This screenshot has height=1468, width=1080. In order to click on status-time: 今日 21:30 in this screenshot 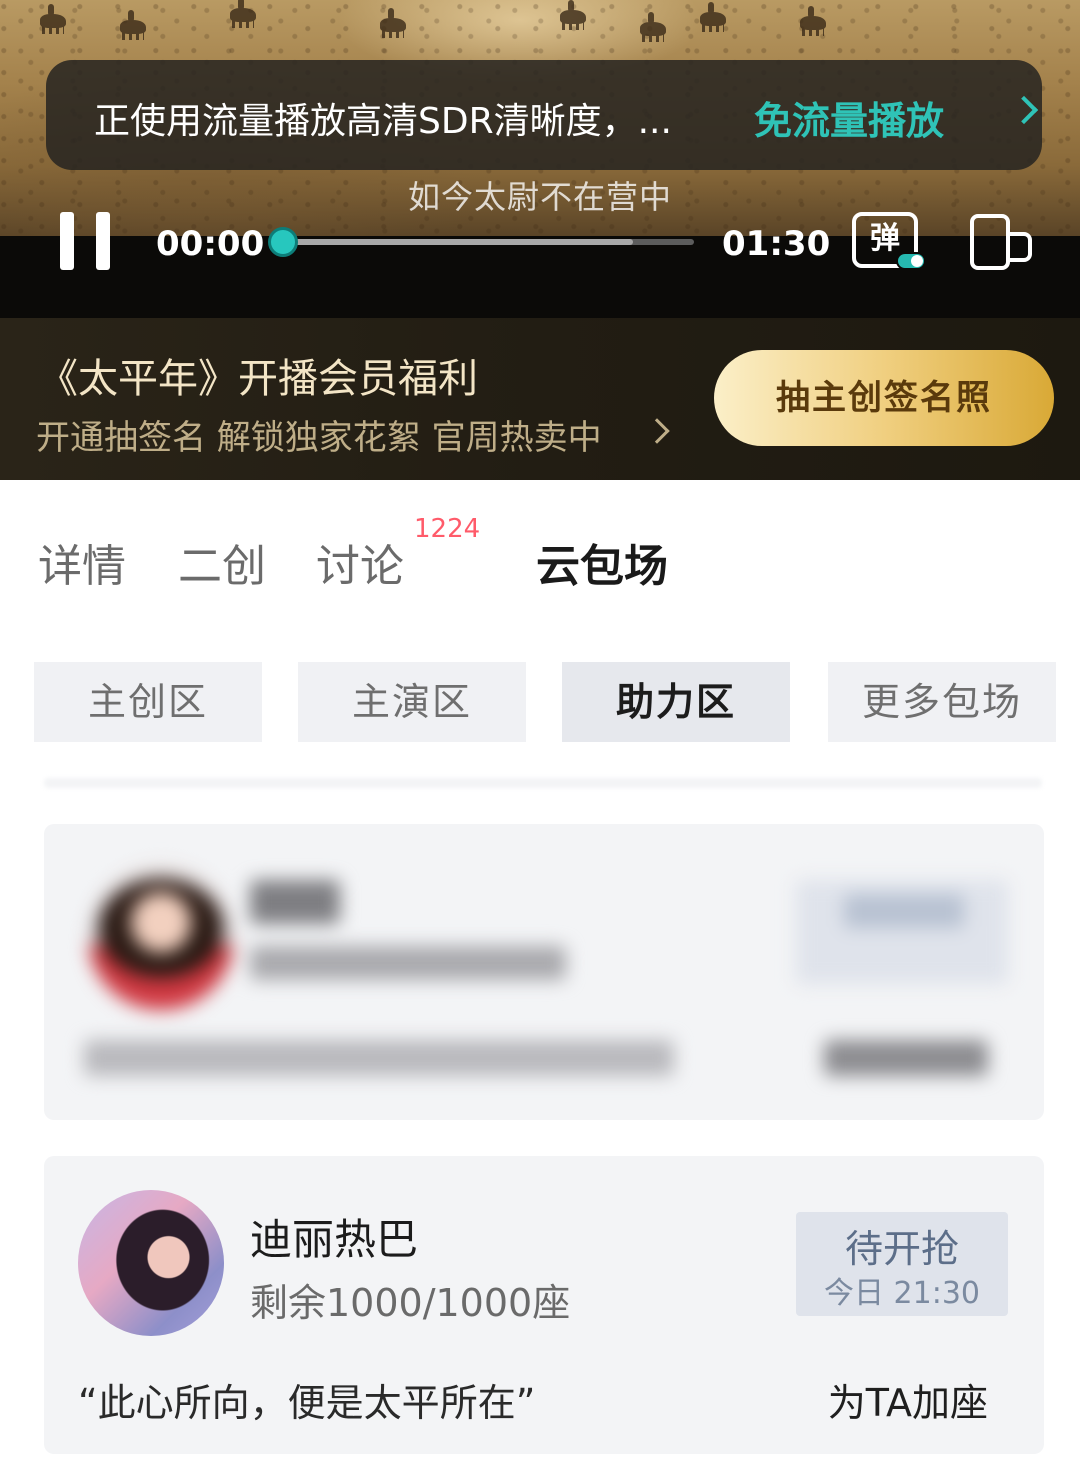, I will do `click(902, 1293)`.